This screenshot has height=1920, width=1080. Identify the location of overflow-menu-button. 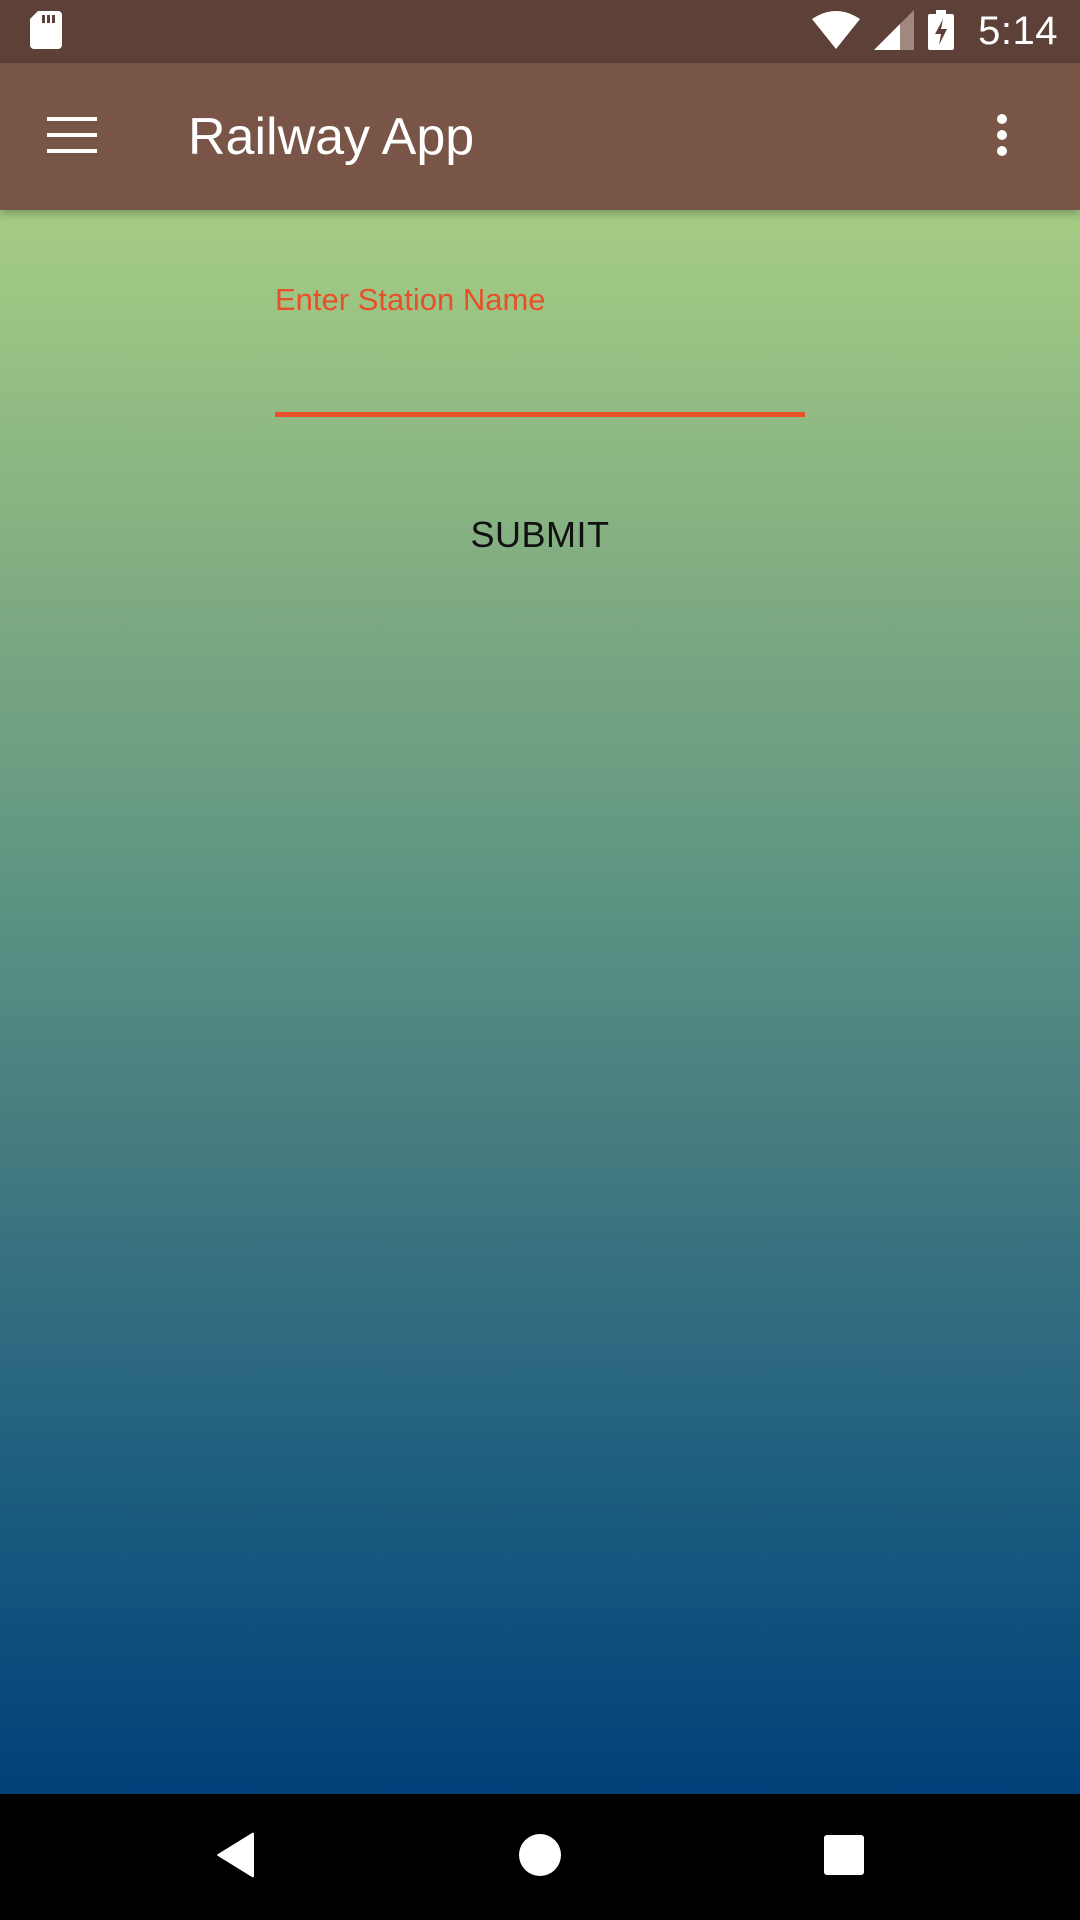
(1002, 137).